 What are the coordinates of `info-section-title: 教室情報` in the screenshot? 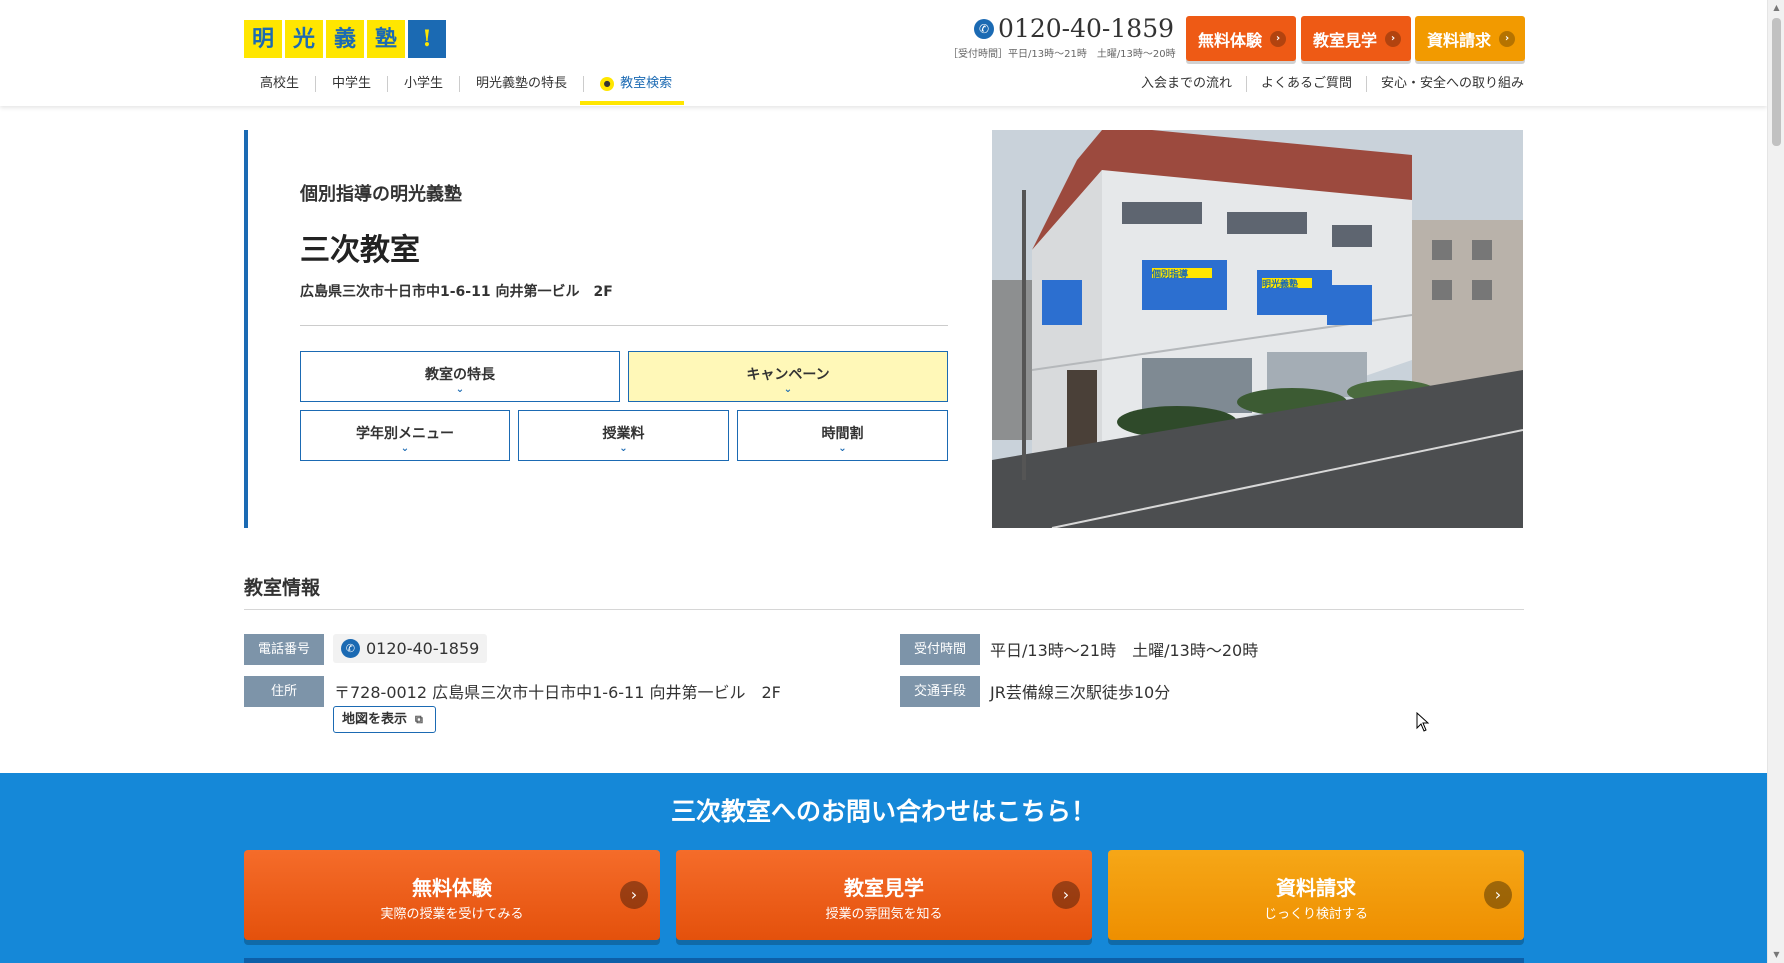 It's located at (282, 588).